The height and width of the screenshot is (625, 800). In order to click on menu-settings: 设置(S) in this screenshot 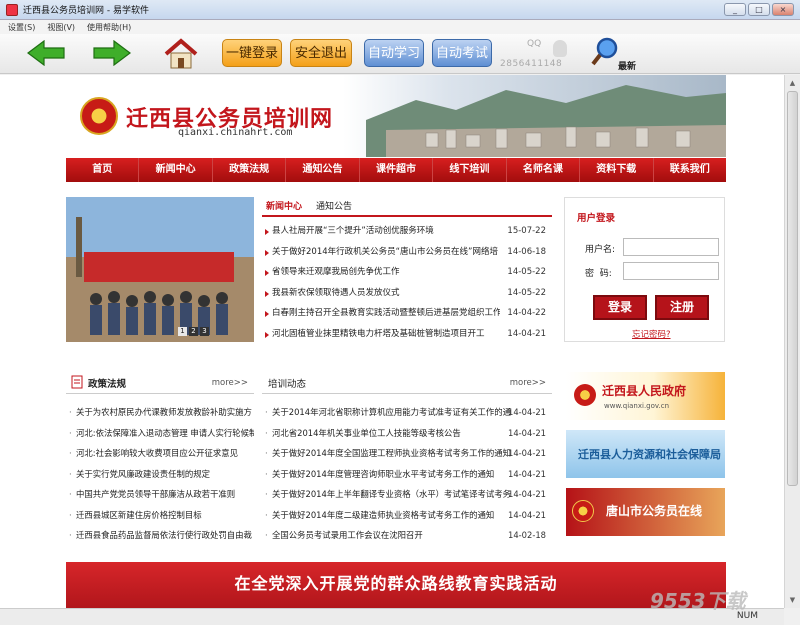, I will do `click(21, 27)`.